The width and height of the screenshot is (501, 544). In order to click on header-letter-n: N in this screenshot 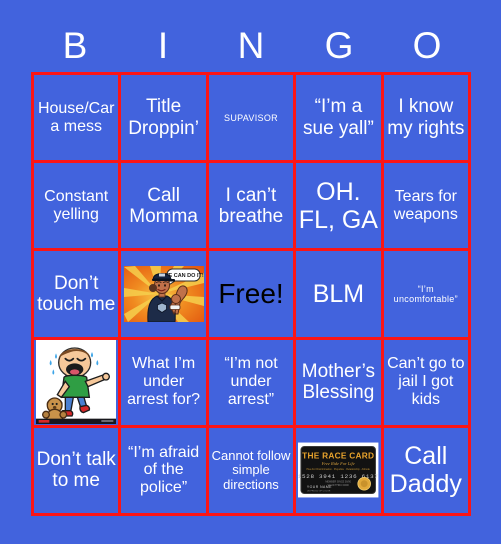, I will do `click(251, 45)`.